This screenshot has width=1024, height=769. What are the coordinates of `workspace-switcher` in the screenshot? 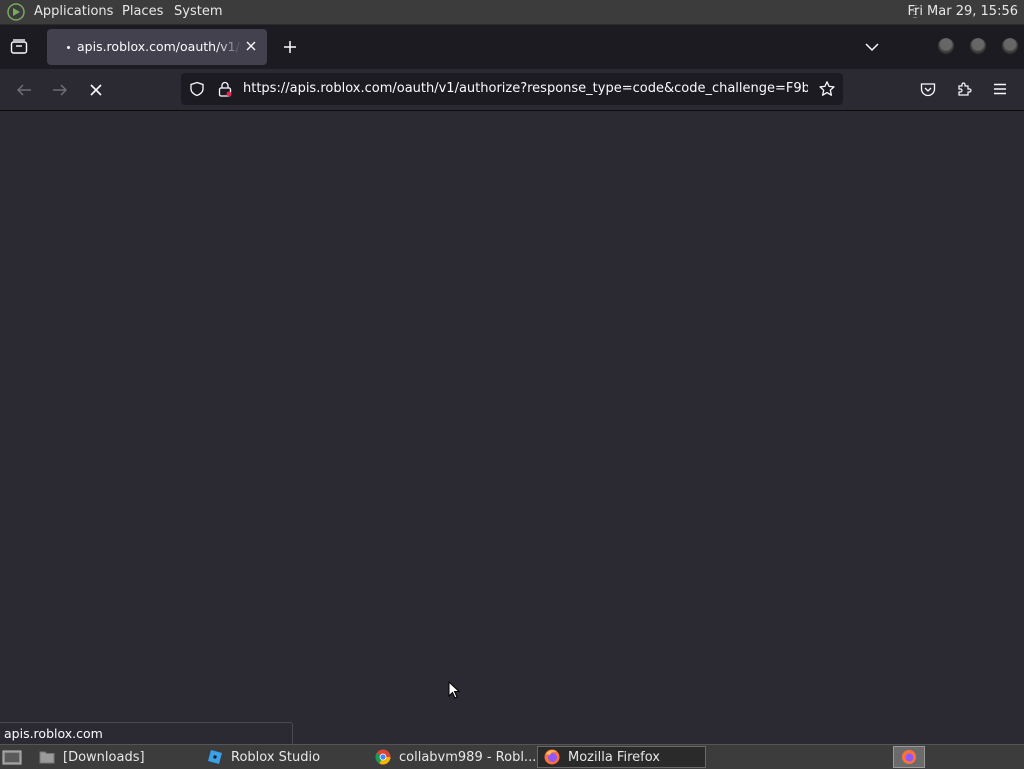 It's located at (909, 757).